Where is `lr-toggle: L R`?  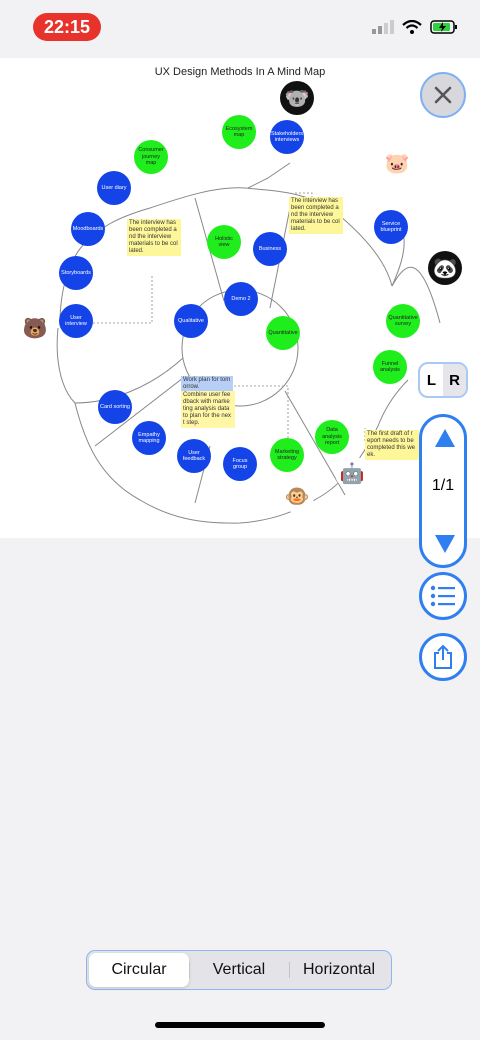
lr-toggle: L R is located at coordinates (443, 380).